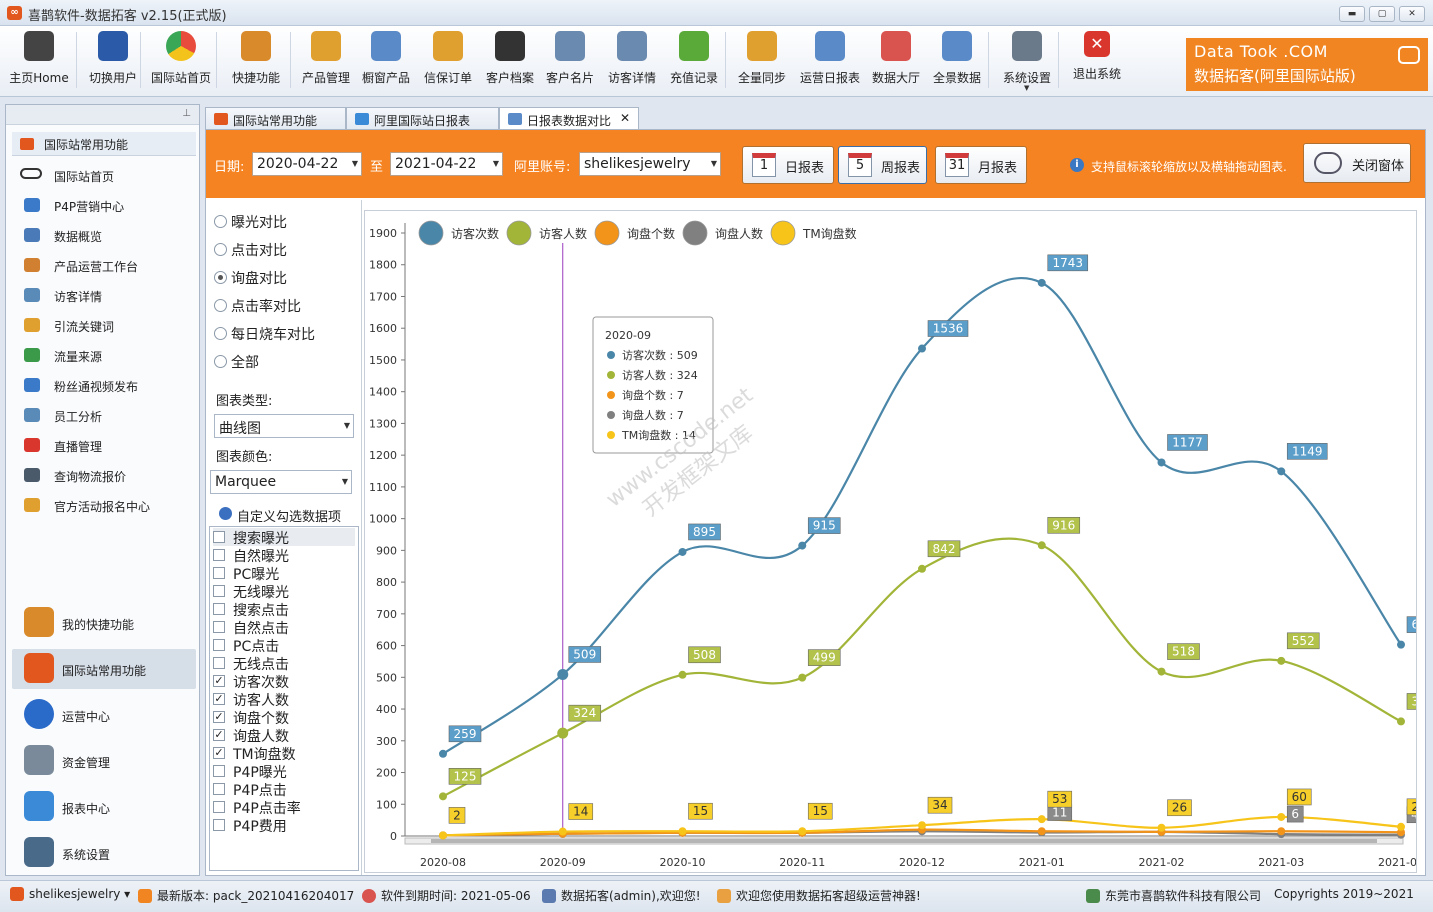 The height and width of the screenshot is (912, 1433). I want to click on sidebar-item: 粉丝通视频发布, so click(109, 386).